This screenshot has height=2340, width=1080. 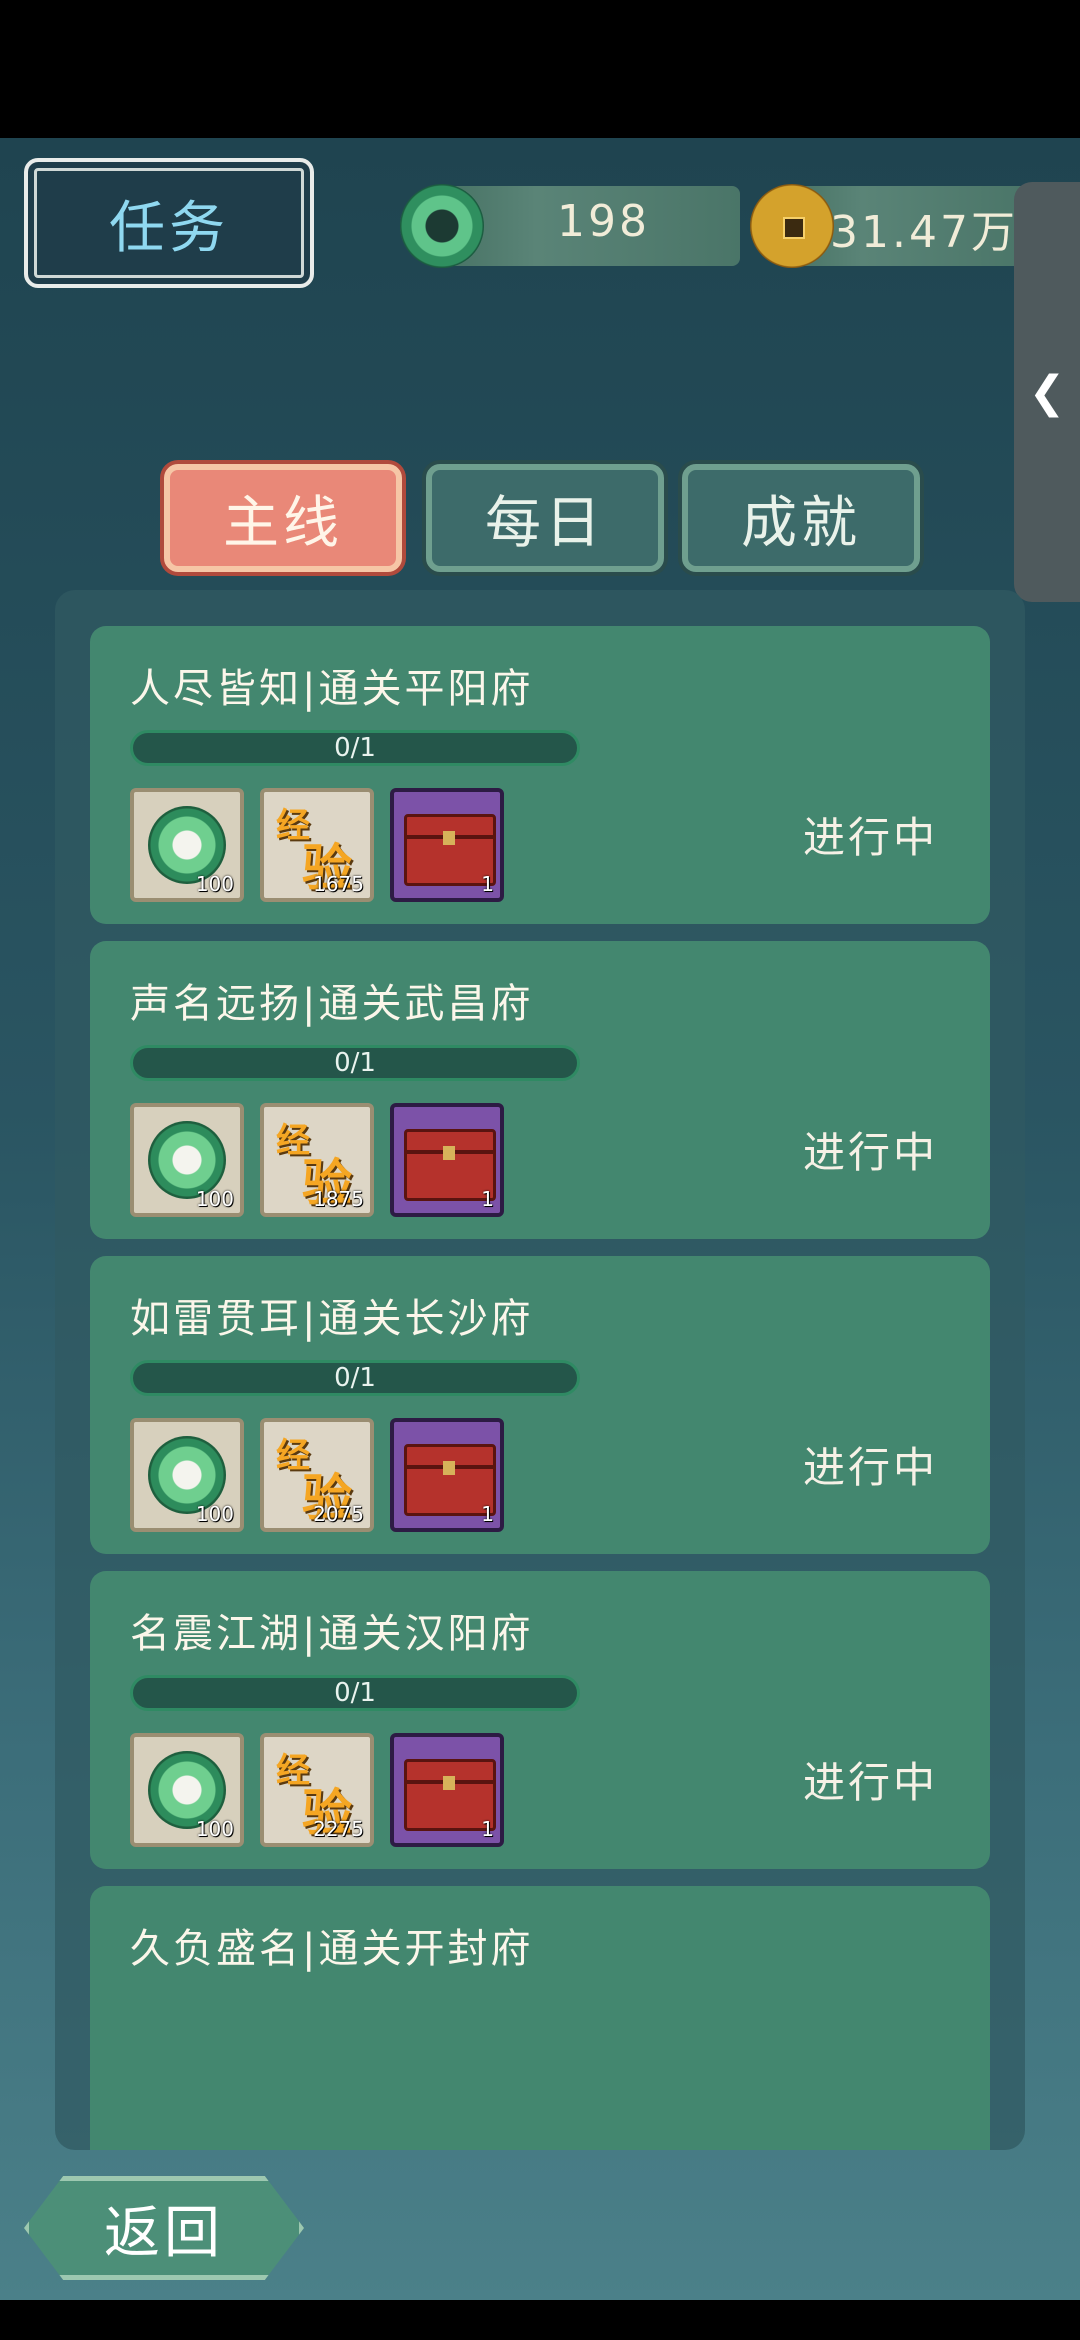 I want to click on quest-card: 人尽皆知|通关平阳府 0/1 100 经 验 1675 1 进行中, so click(x=540, y=775).